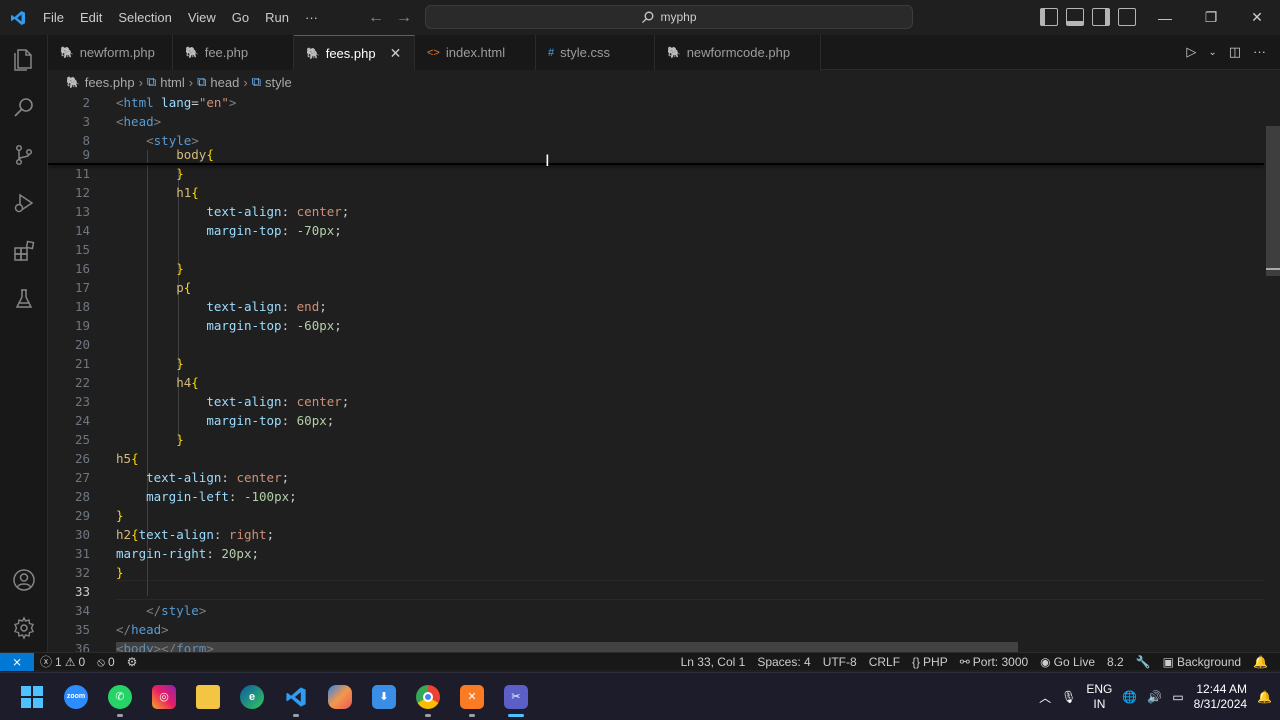 This screenshot has height=720, width=1280. What do you see at coordinates (1049, 17) in the screenshot?
I see `toggle-primary-sidebar-icon` at bounding box center [1049, 17].